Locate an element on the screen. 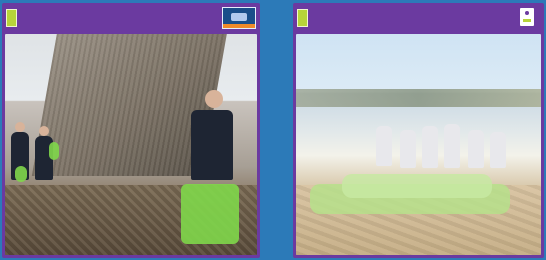  certificate-badge-icon is located at coordinates (239, 18).